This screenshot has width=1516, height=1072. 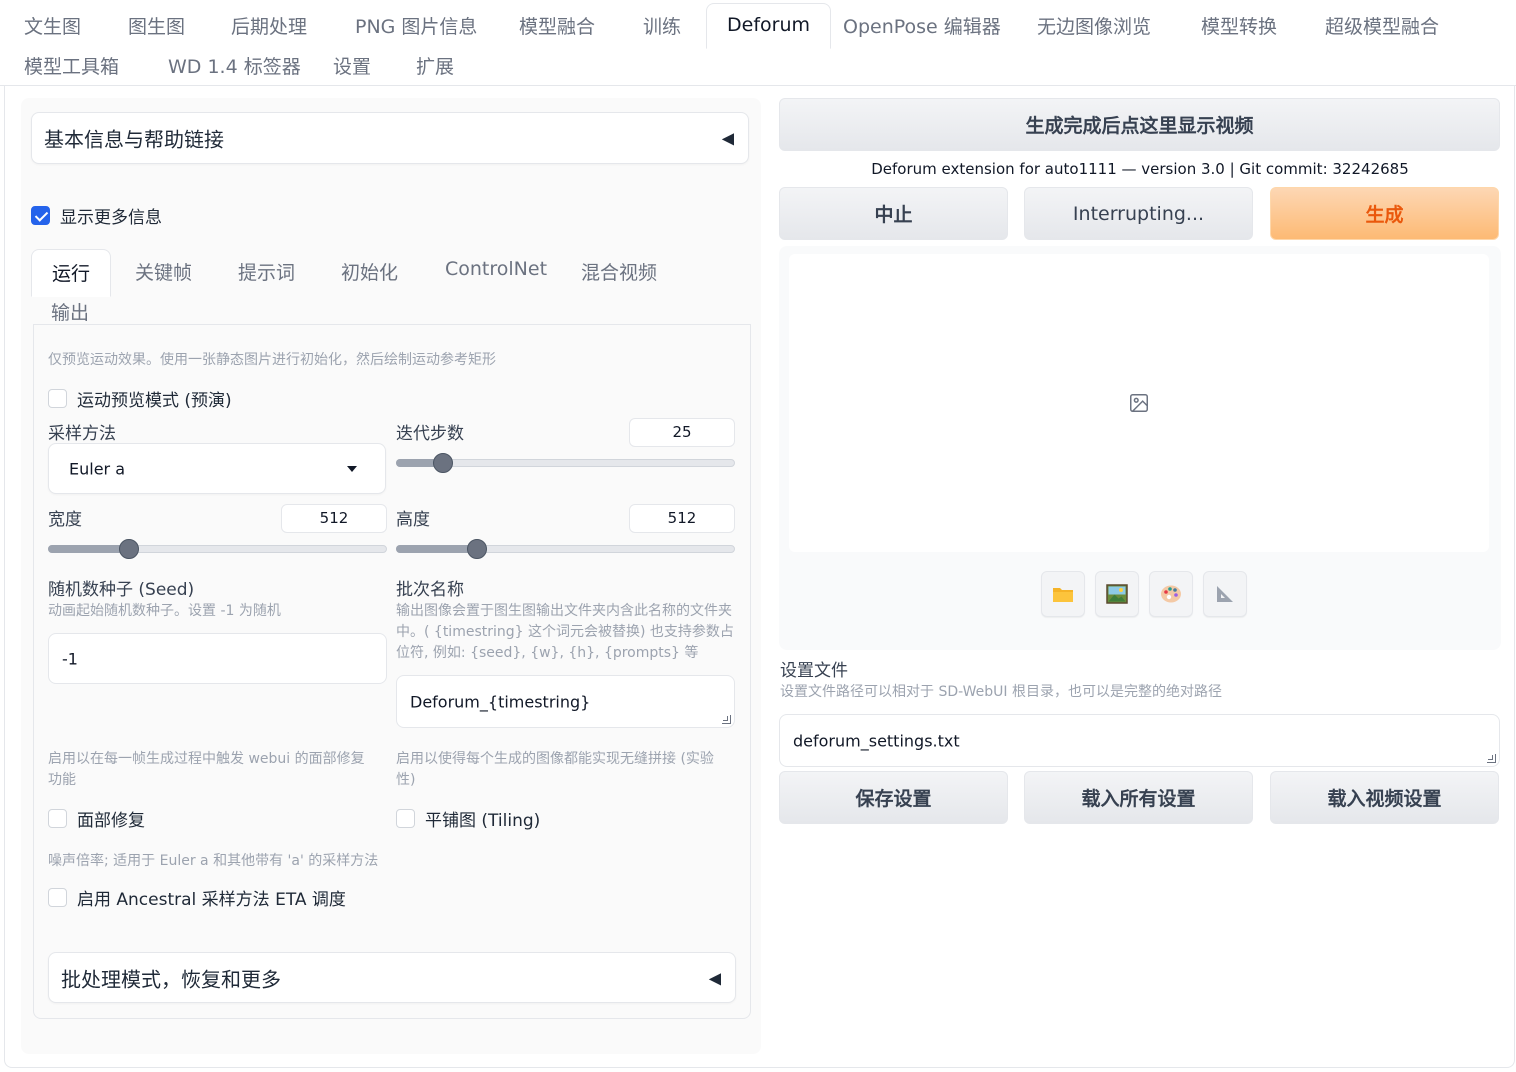 I want to click on seed-label: 随机数种子 (Seed), so click(x=121, y=590).